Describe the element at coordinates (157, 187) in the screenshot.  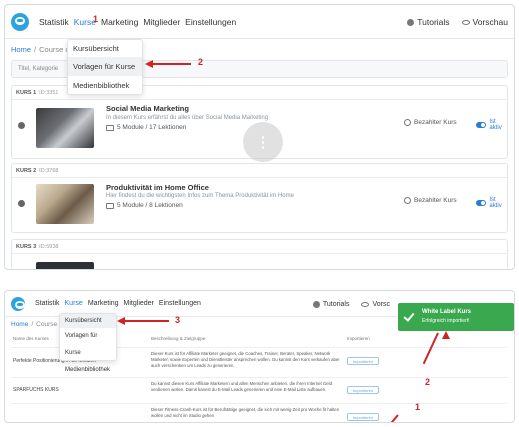
I see `course-title: Produktivität im Home Office` at that location.